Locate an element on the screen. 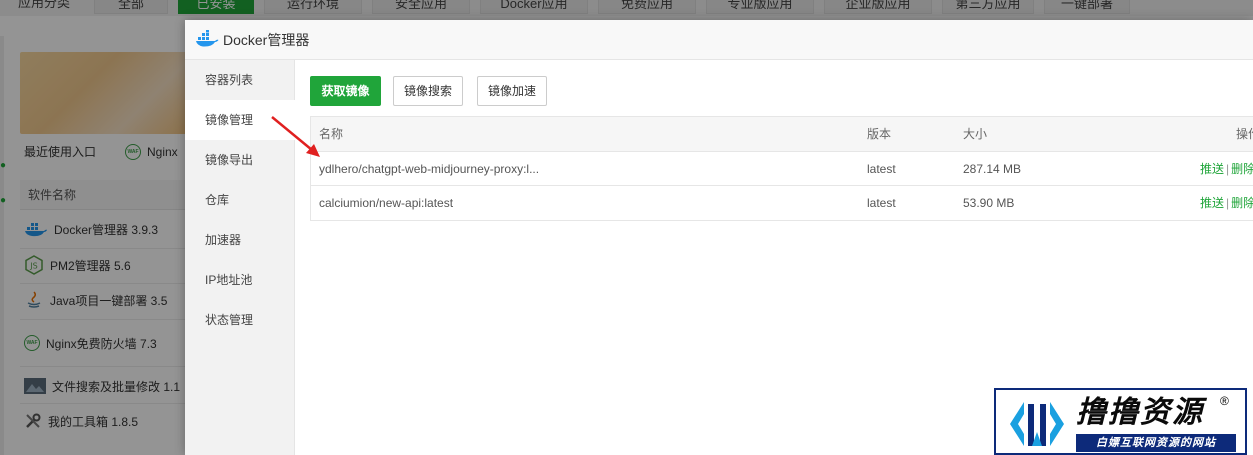 Image resolution: width=1253 pixels, height=455 pixels. column-header-size: 大小 is located at coordinates (1063, 134).